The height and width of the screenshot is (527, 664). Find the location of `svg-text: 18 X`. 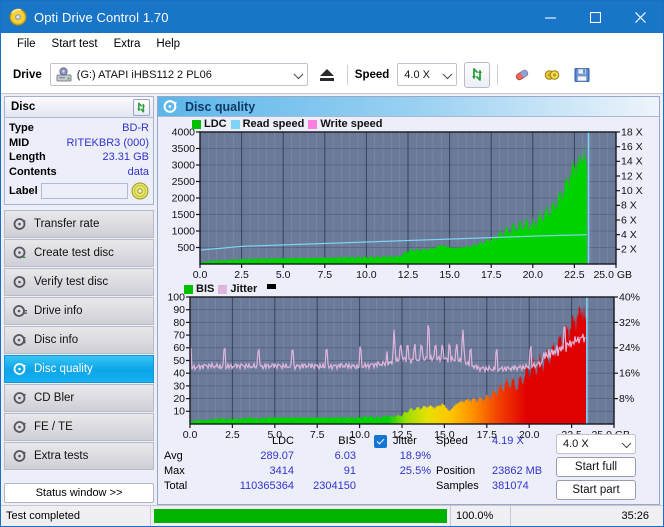

svg-text: 18 X is located at coordinates (632, 133).